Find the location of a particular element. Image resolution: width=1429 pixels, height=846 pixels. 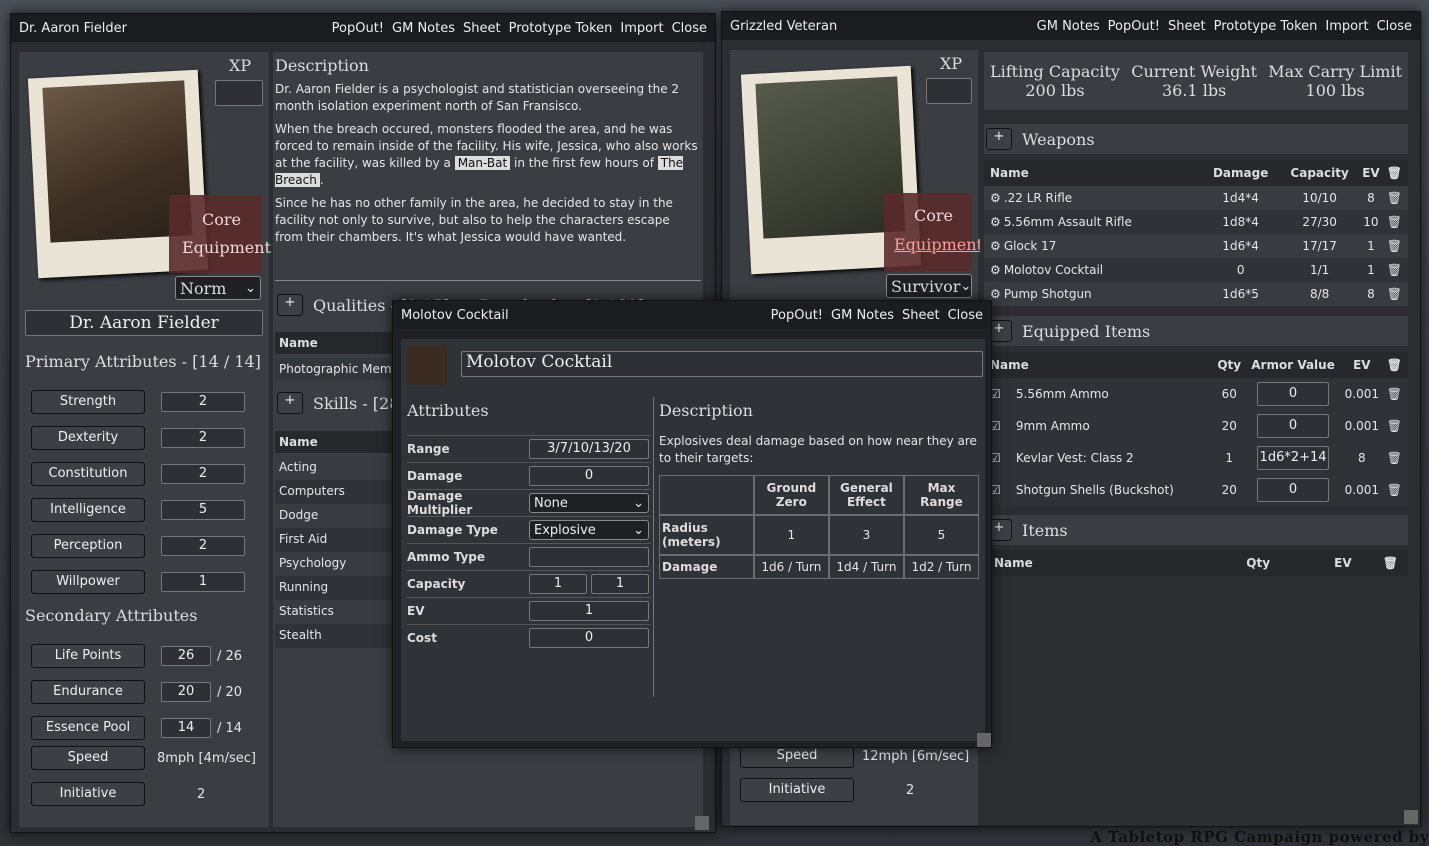

speed-button: Speed is located at coordinates (88, 758).